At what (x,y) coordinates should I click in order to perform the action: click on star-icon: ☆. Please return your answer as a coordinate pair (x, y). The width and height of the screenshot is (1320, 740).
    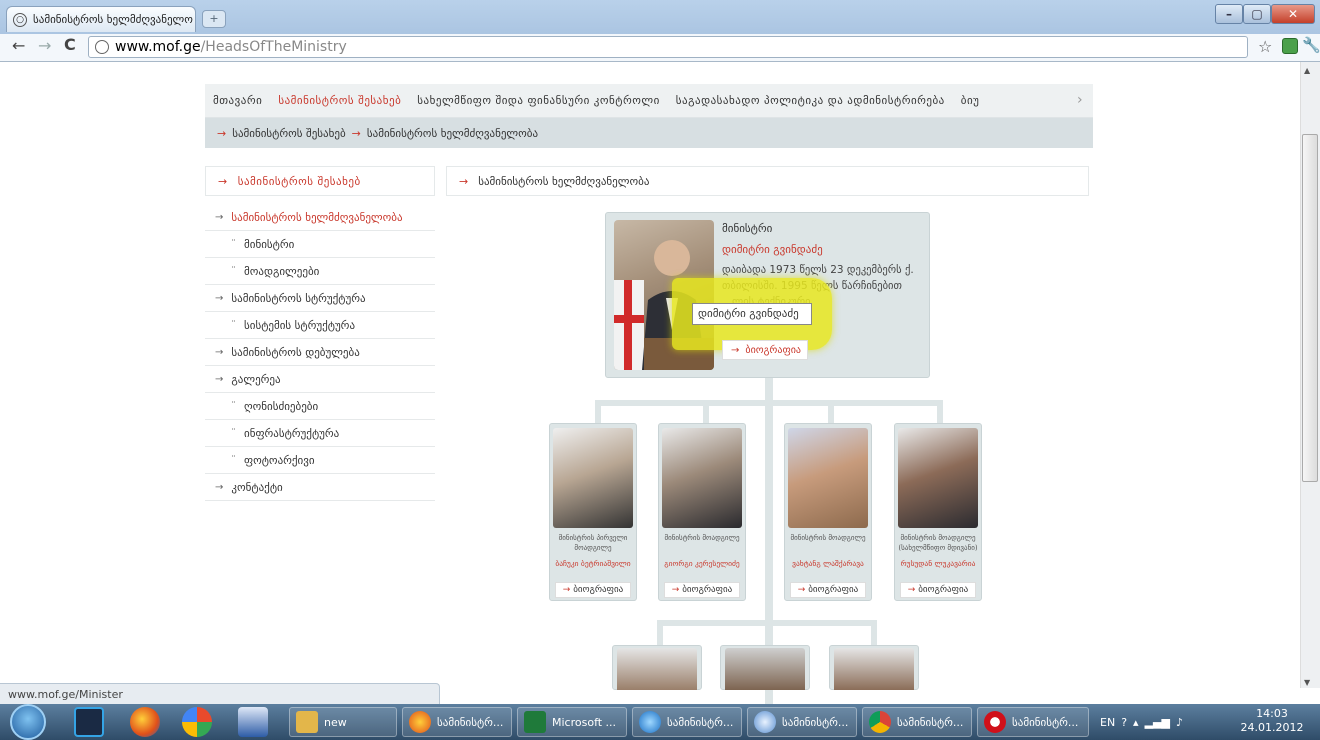
    Looking at the image, I should click on (1265, 46).